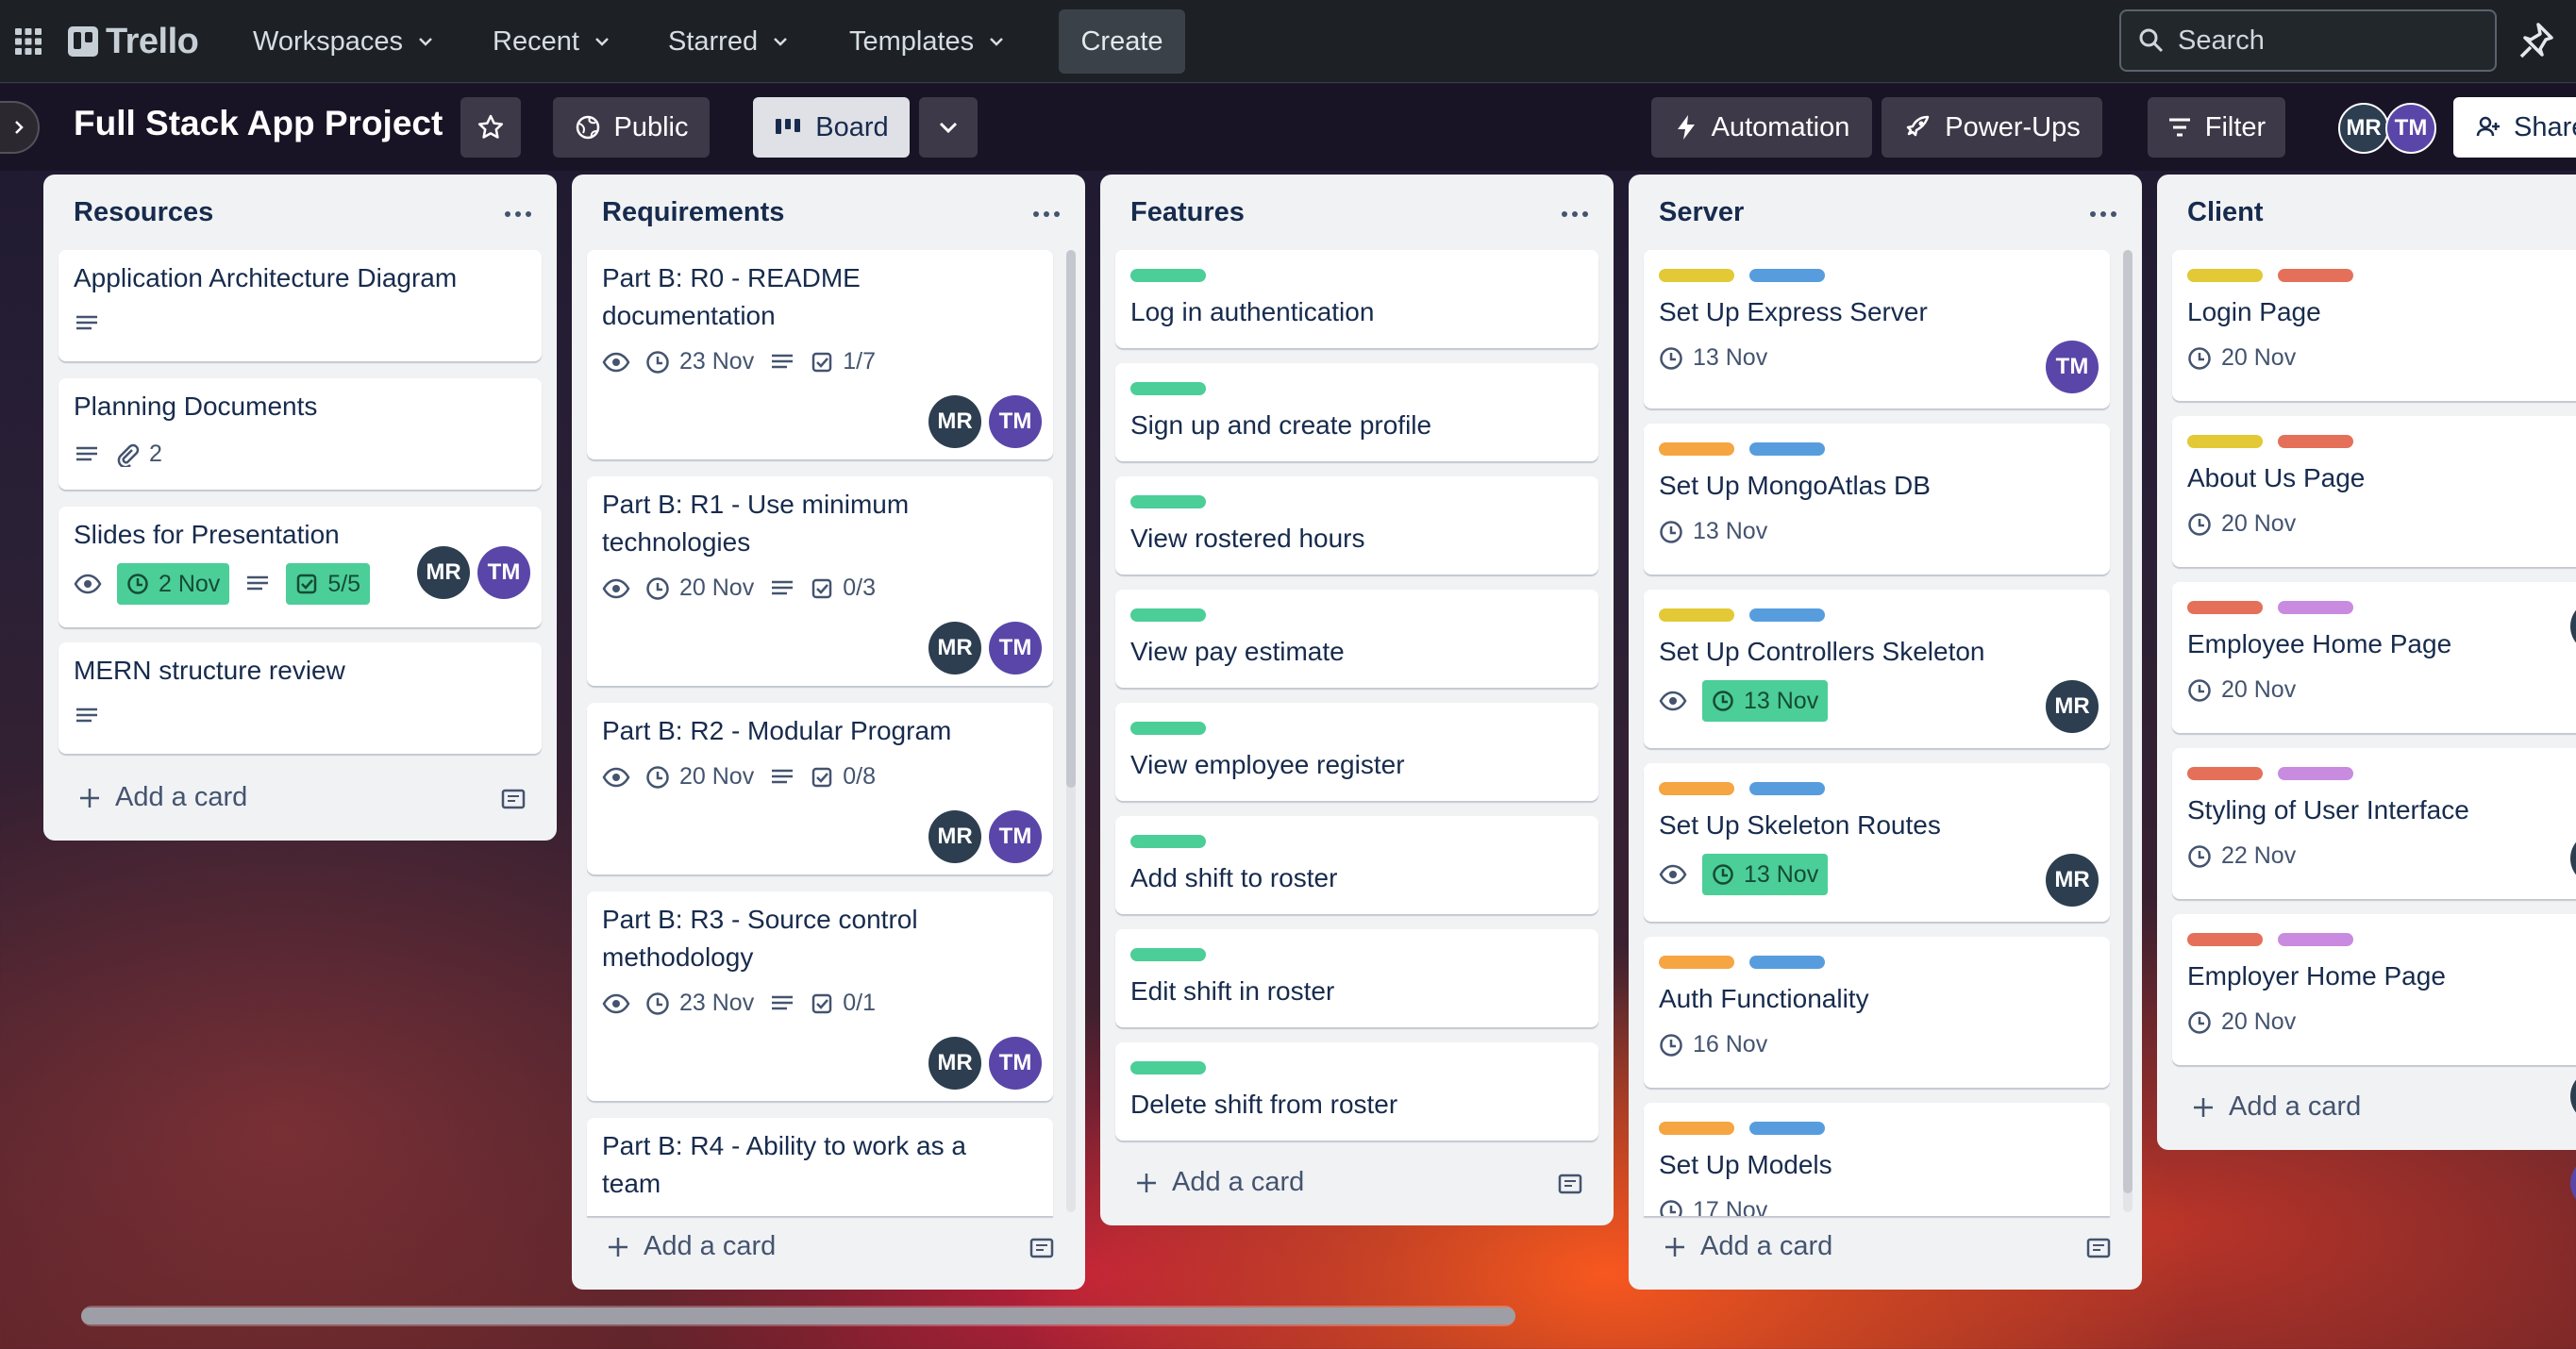 The height and width of the screenshot is (1349, 2576). I want to click on list-title: Requirements, so click(693, 212).